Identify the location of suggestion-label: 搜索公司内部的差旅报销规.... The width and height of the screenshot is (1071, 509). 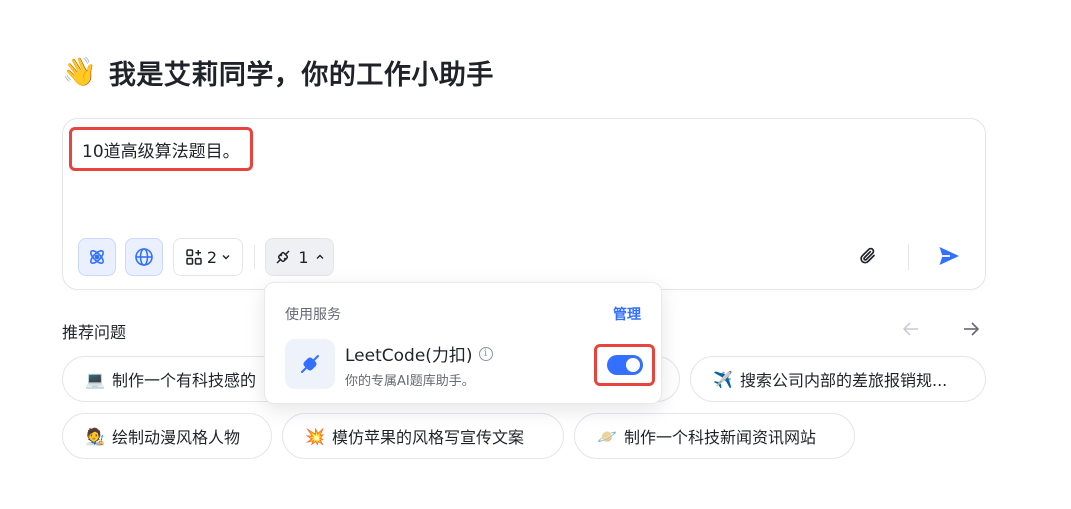
(844, 380).